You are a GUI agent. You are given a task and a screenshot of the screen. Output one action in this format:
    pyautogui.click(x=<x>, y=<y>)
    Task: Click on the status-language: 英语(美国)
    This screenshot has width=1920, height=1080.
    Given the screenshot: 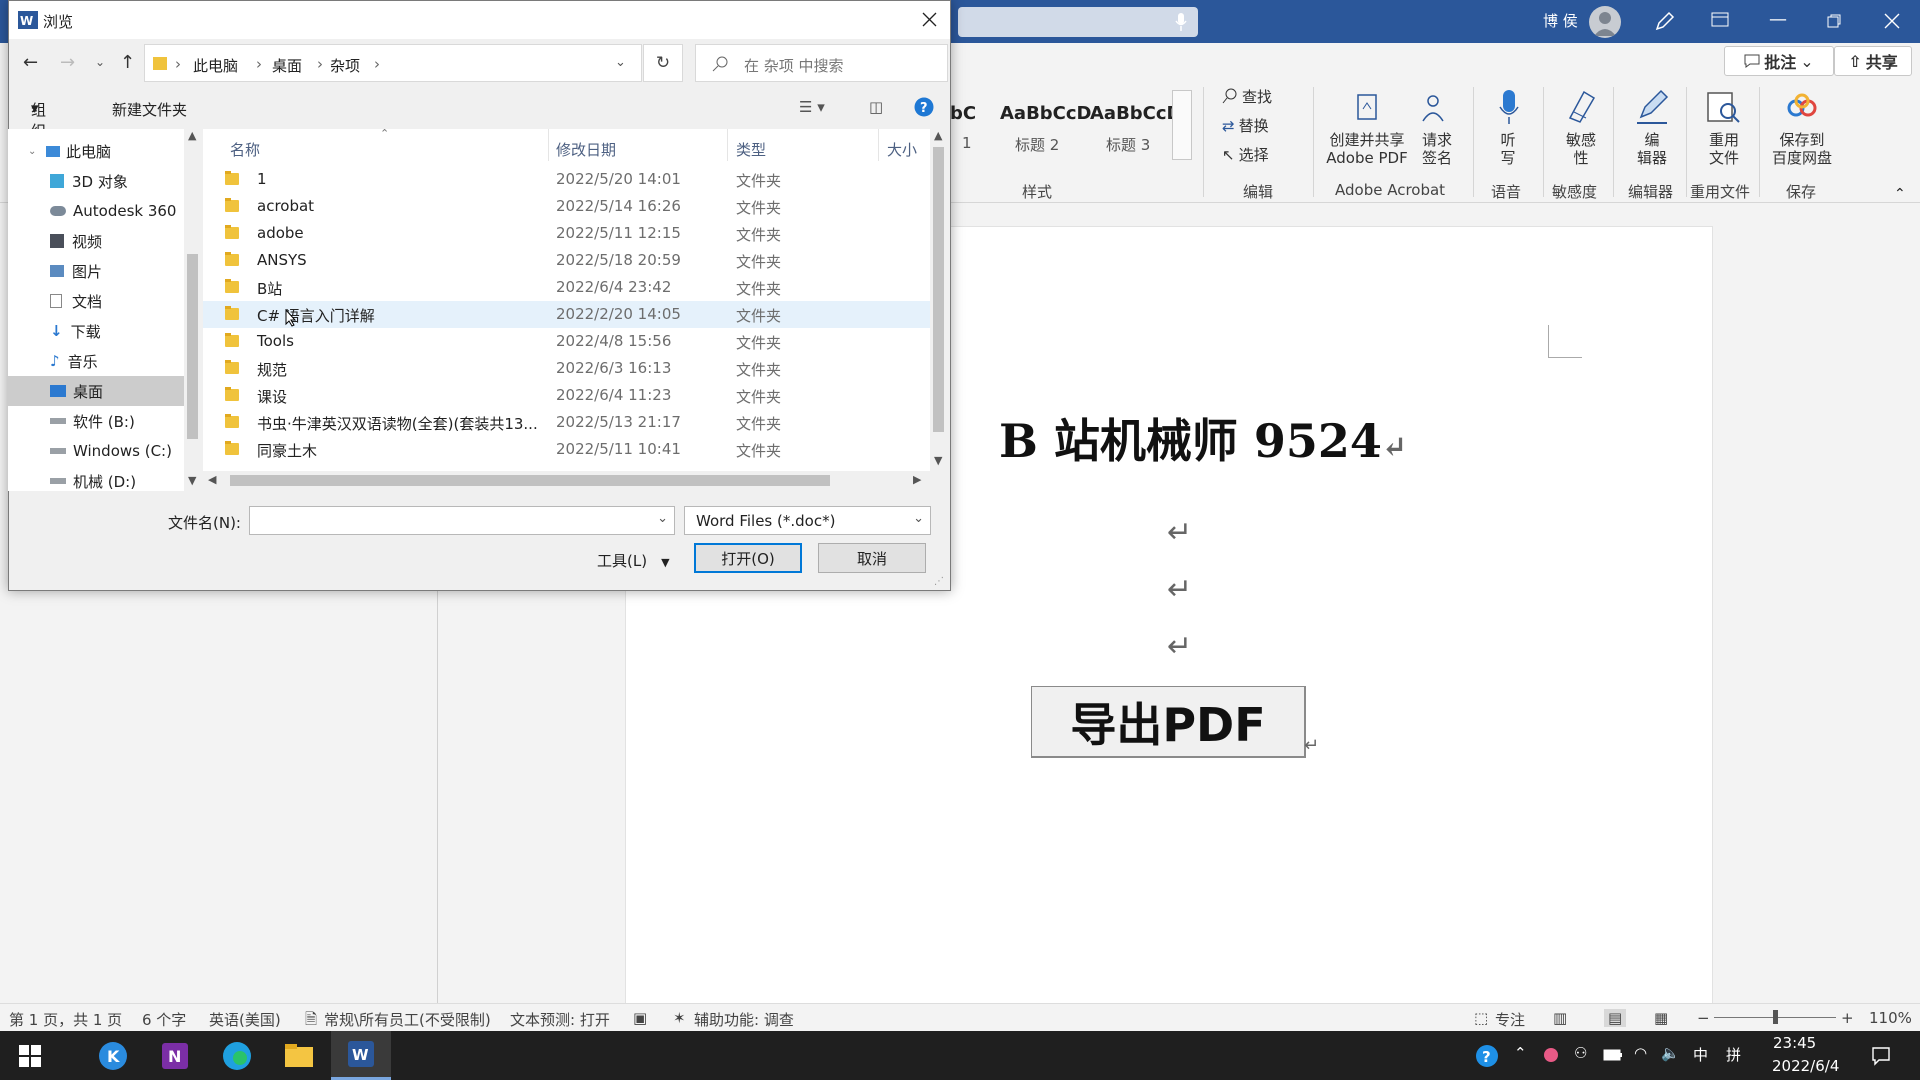 What is the action you would take?
    pyautogui.click(x=245, y=1019)
    